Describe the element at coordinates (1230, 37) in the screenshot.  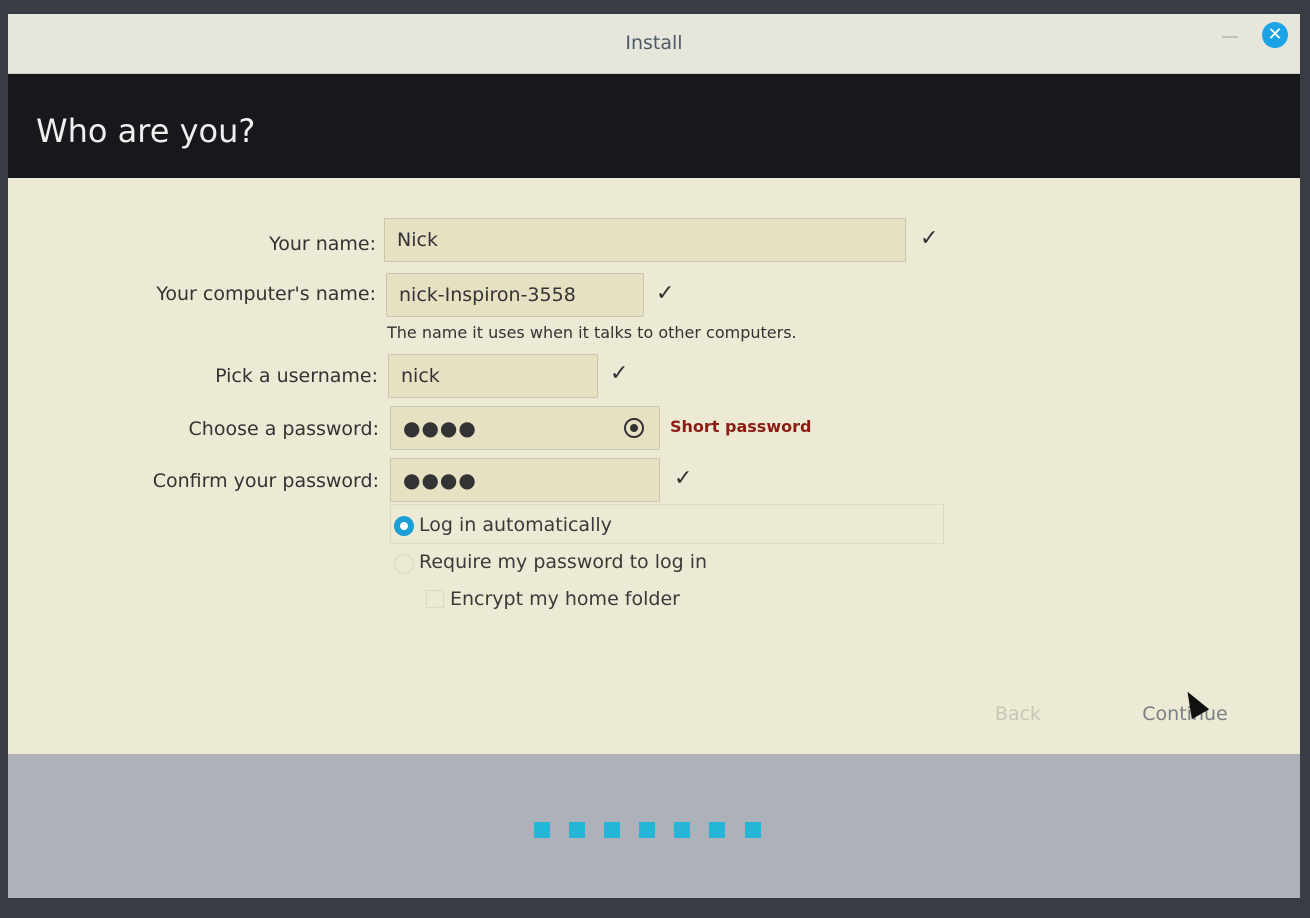
I see `minimize-button` at that location.